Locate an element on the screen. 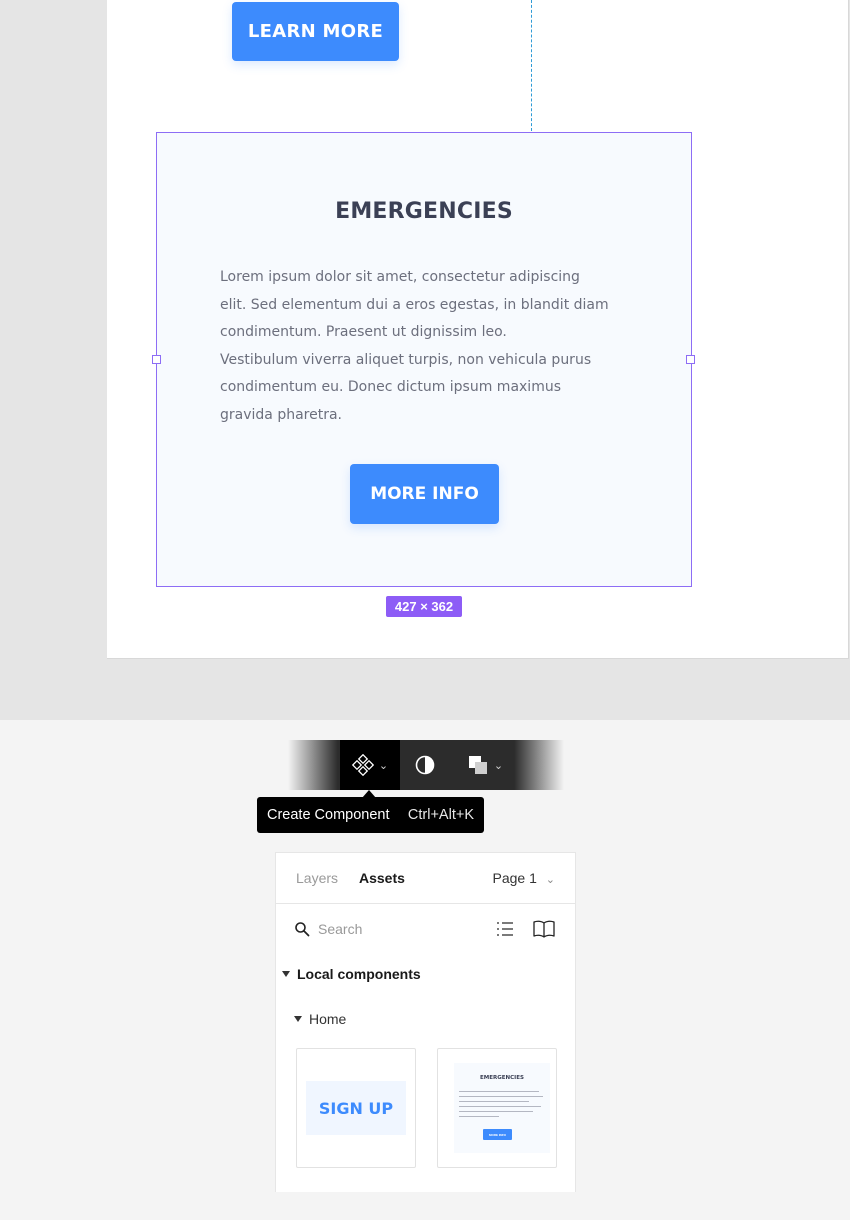  local-components-section: Local components is located at coordinates (351, 974).